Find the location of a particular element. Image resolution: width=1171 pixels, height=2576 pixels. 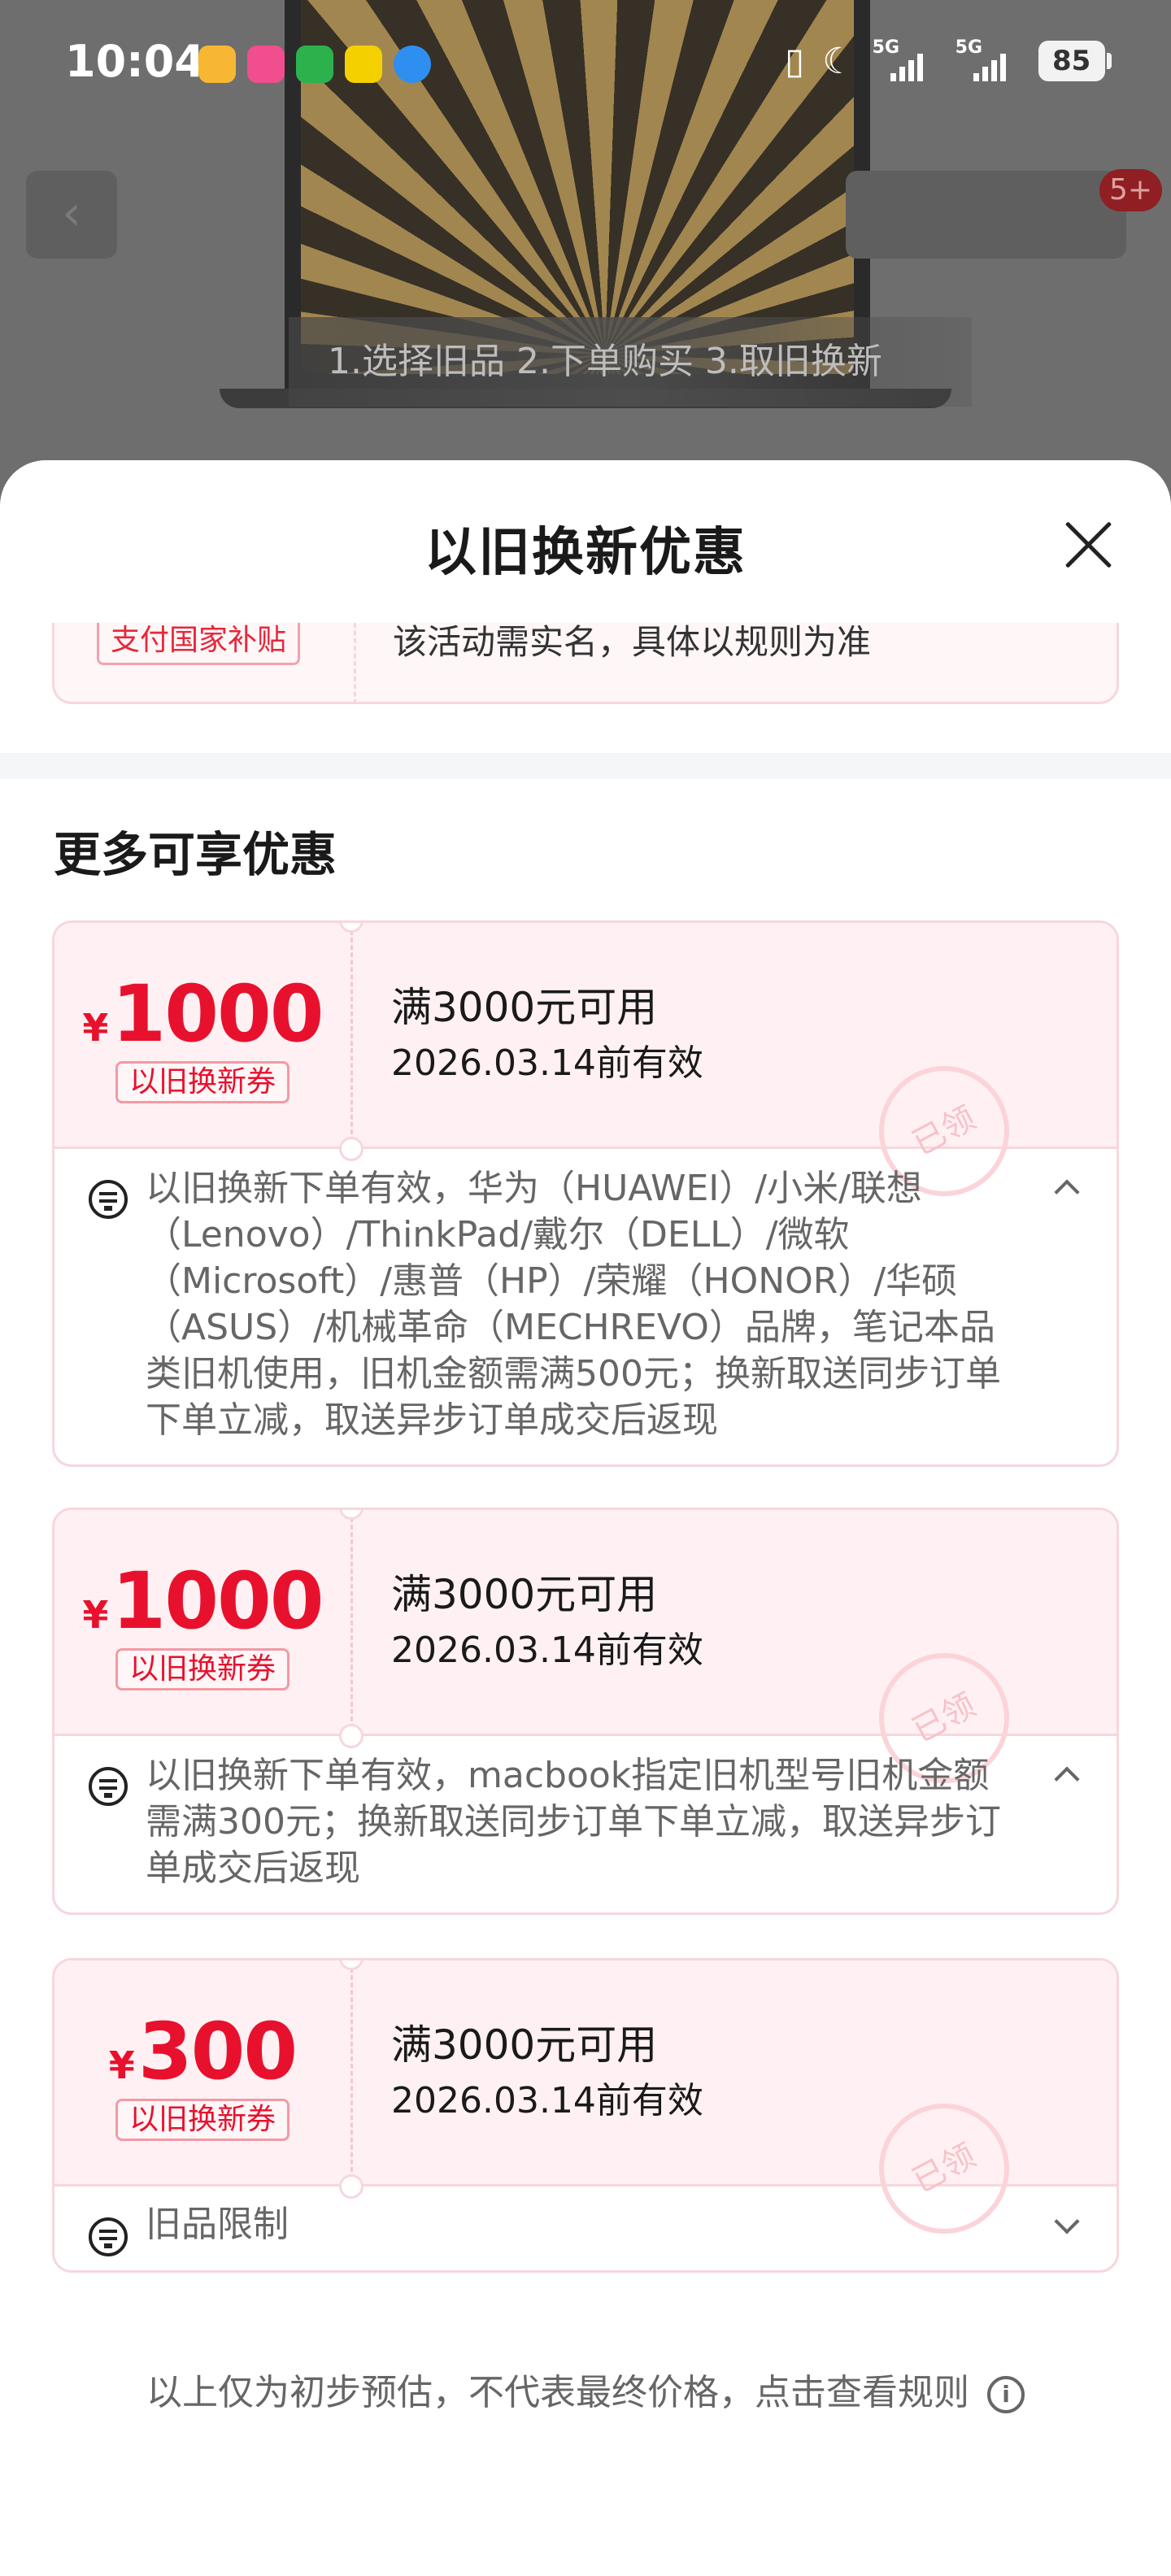

card-divider is located at coordinates (355, 664).